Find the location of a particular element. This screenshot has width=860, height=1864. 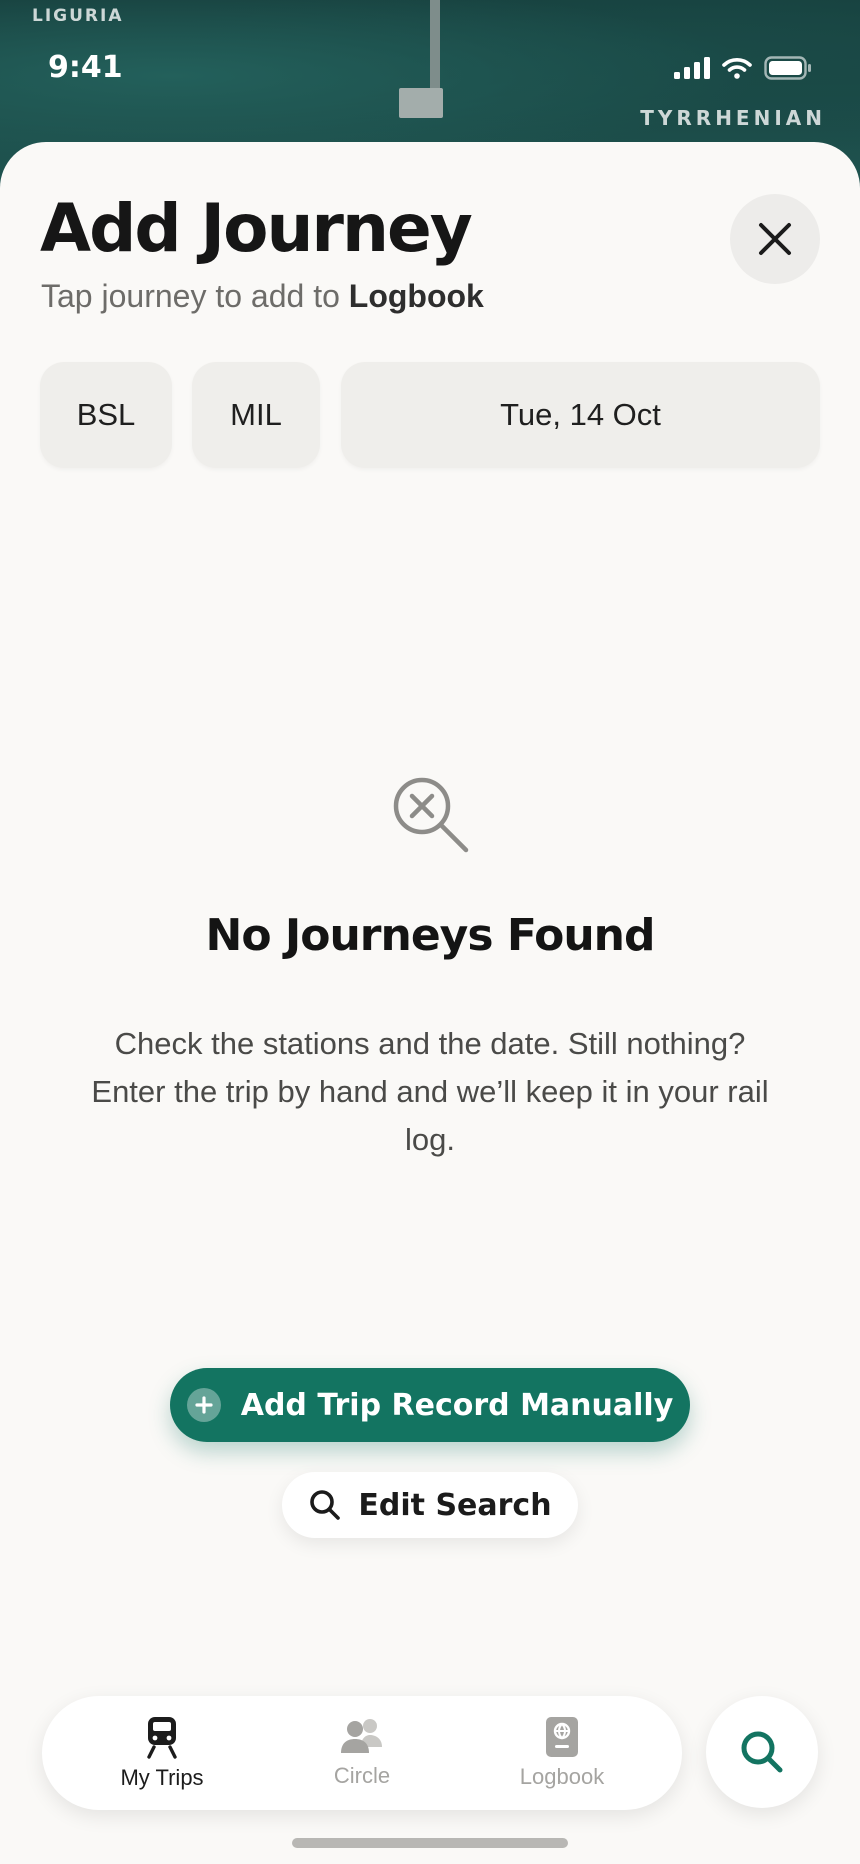

status-time: 9:41 is located at coordinates (85, 67).